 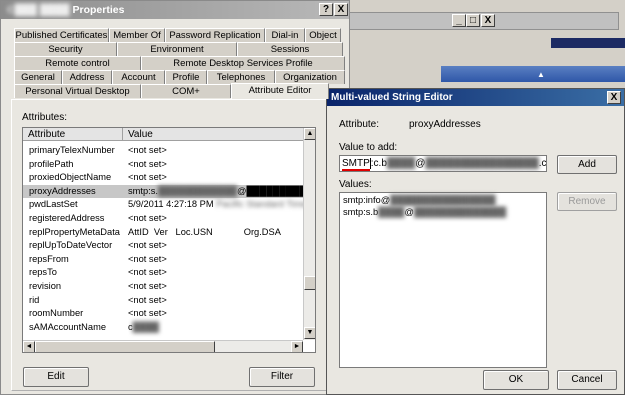 I want to click on tab-telephones: Telephones, so click(x=241, y=77).